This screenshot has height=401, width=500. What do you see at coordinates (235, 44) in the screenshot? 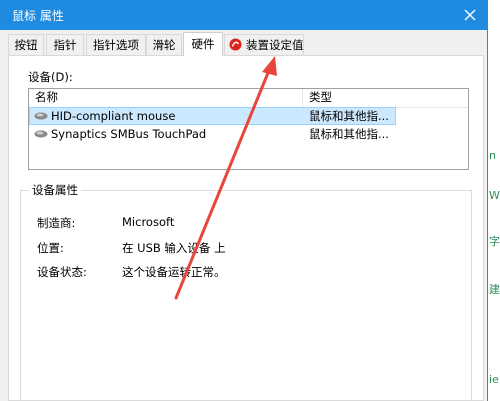
I see `synaptics-icon` at bounding box center [235, 44].